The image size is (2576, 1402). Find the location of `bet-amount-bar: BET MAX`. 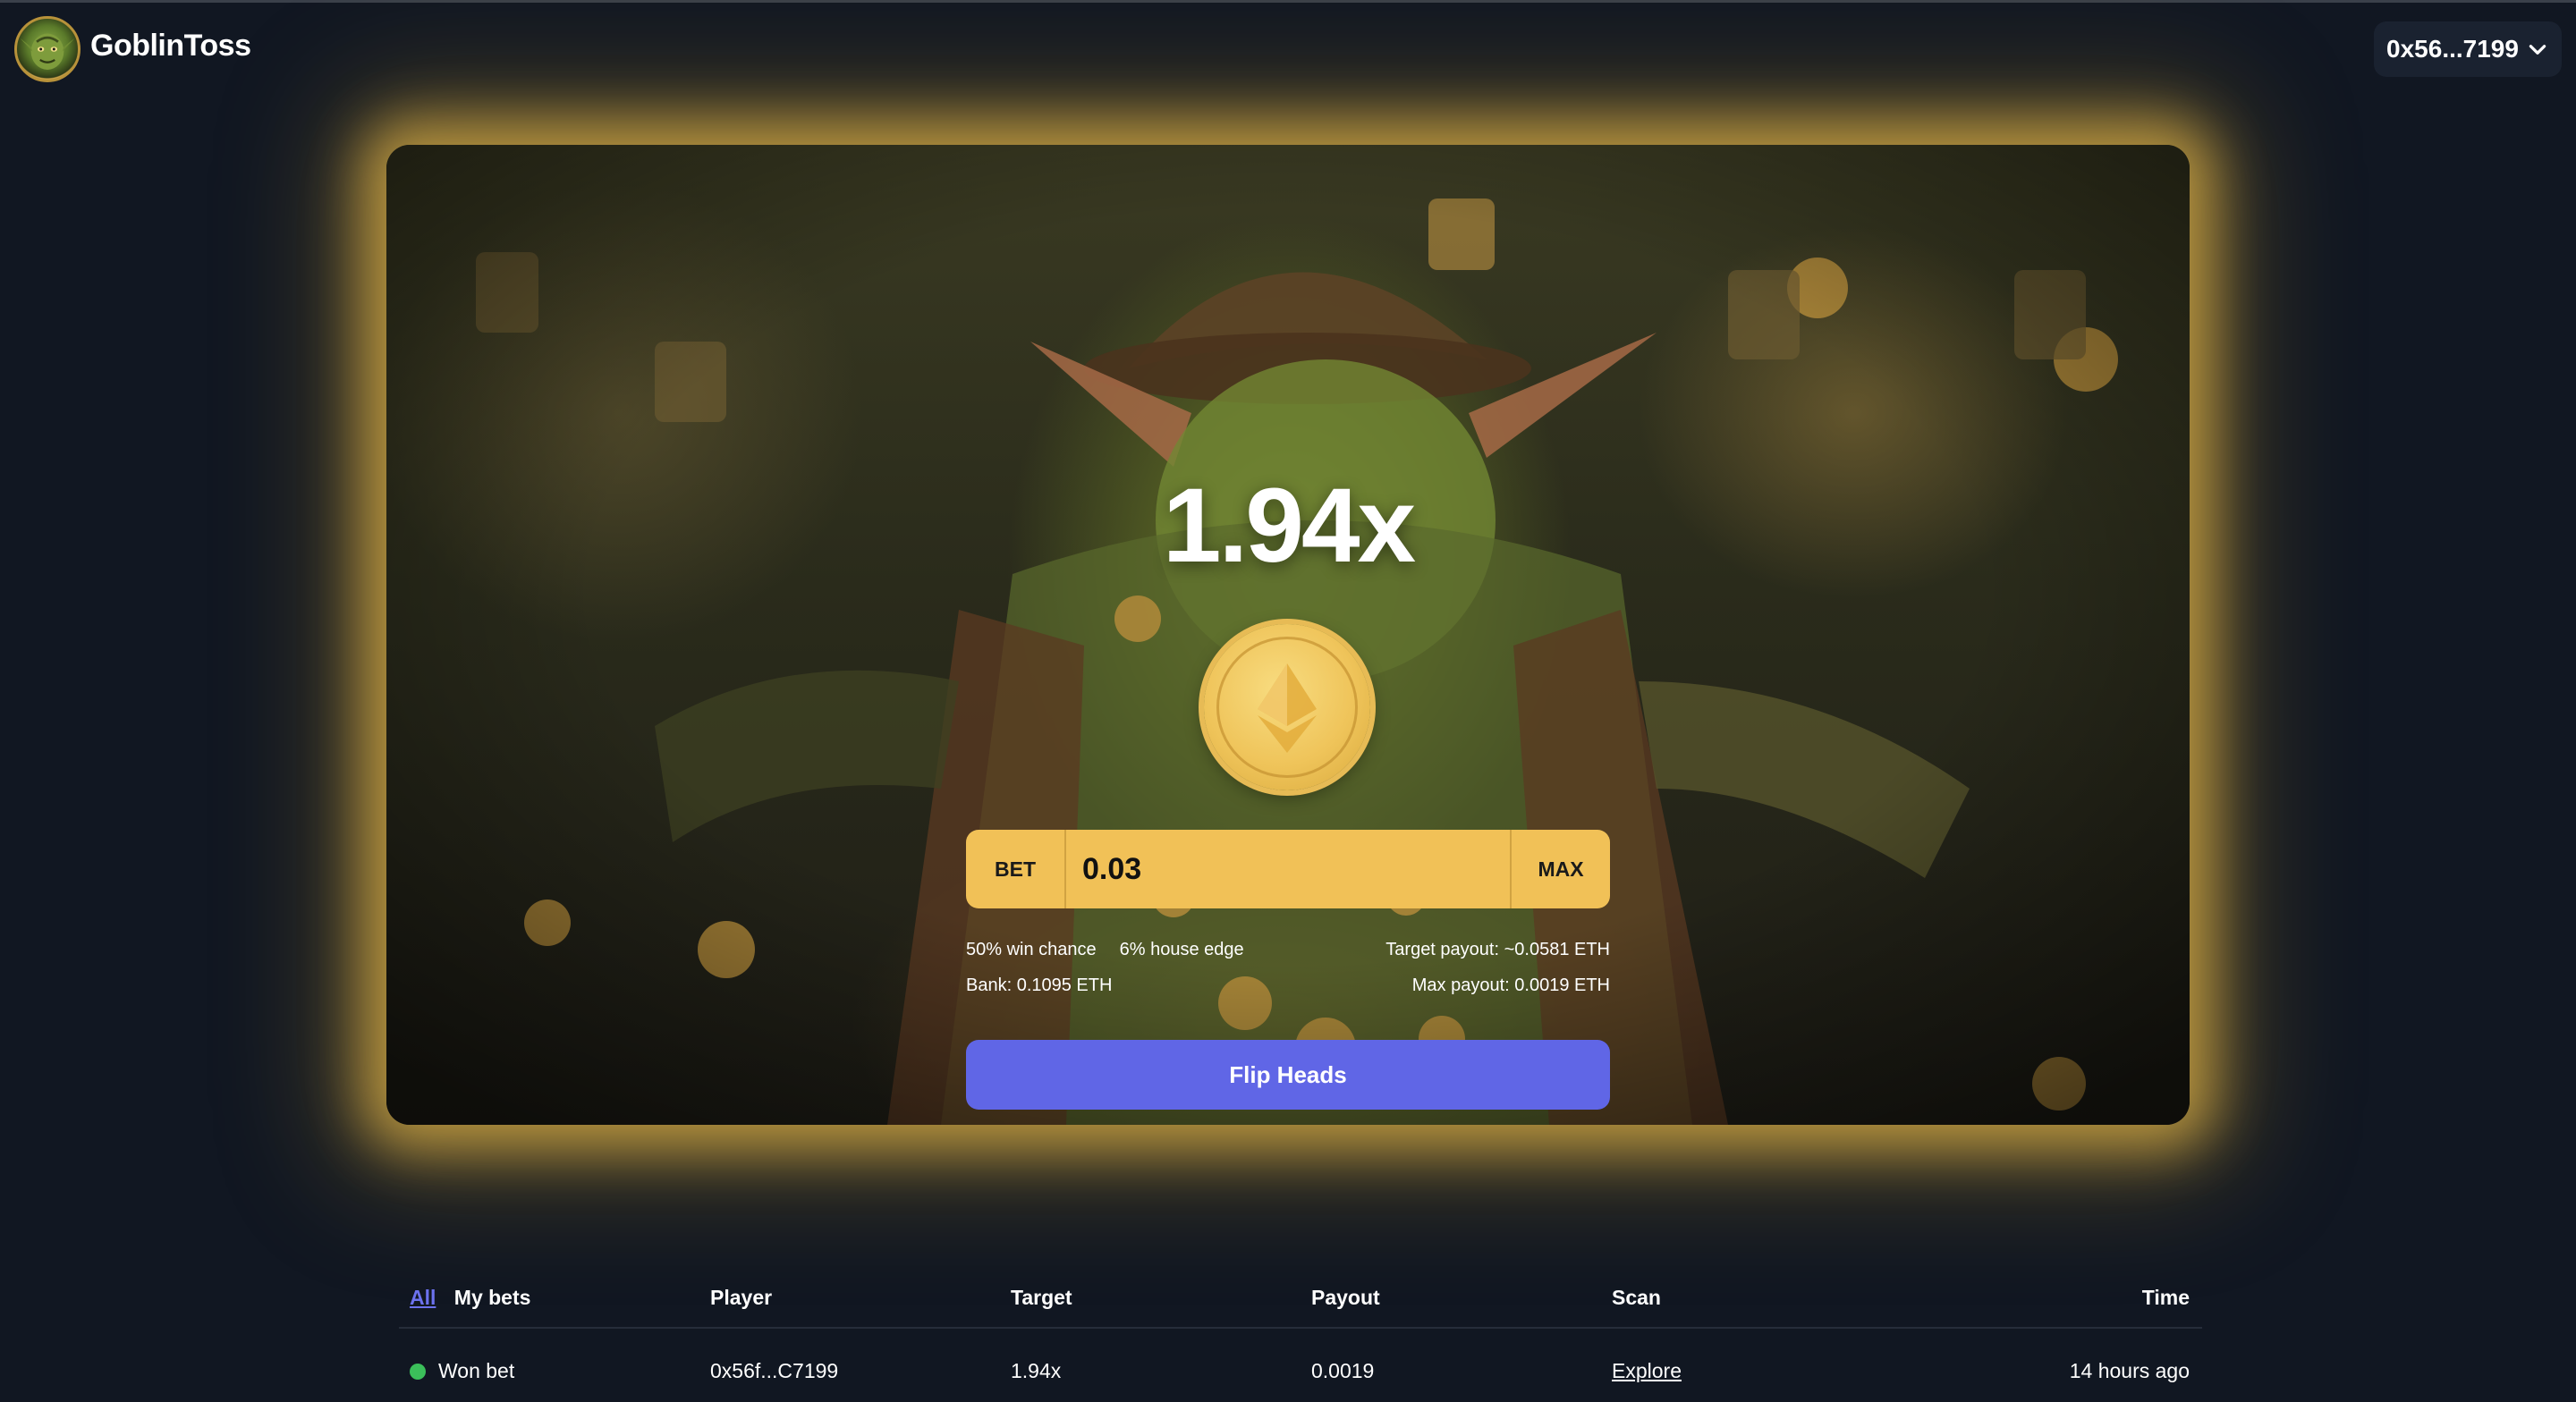

bet-amount-bar: BET MAX is located at coordinates (1288, 869).